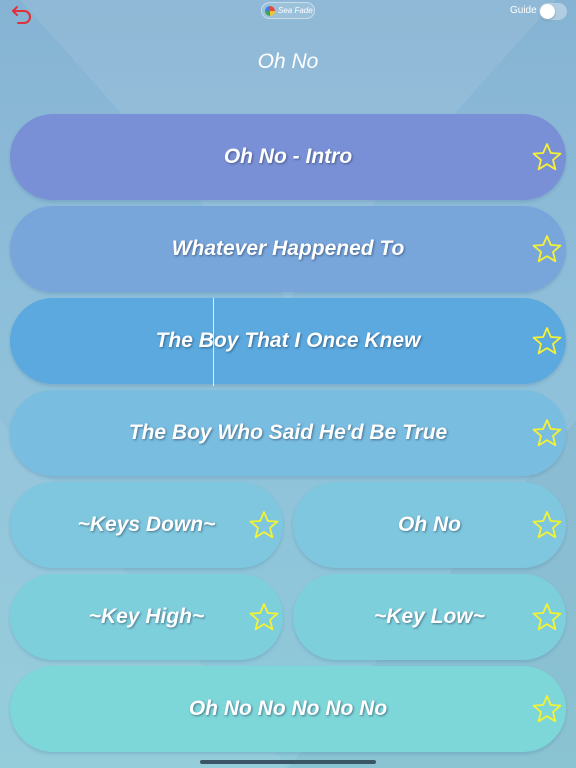 This screenshot has width=576, height=768. I want to click on color-wheel-icon, so click(270, 10).